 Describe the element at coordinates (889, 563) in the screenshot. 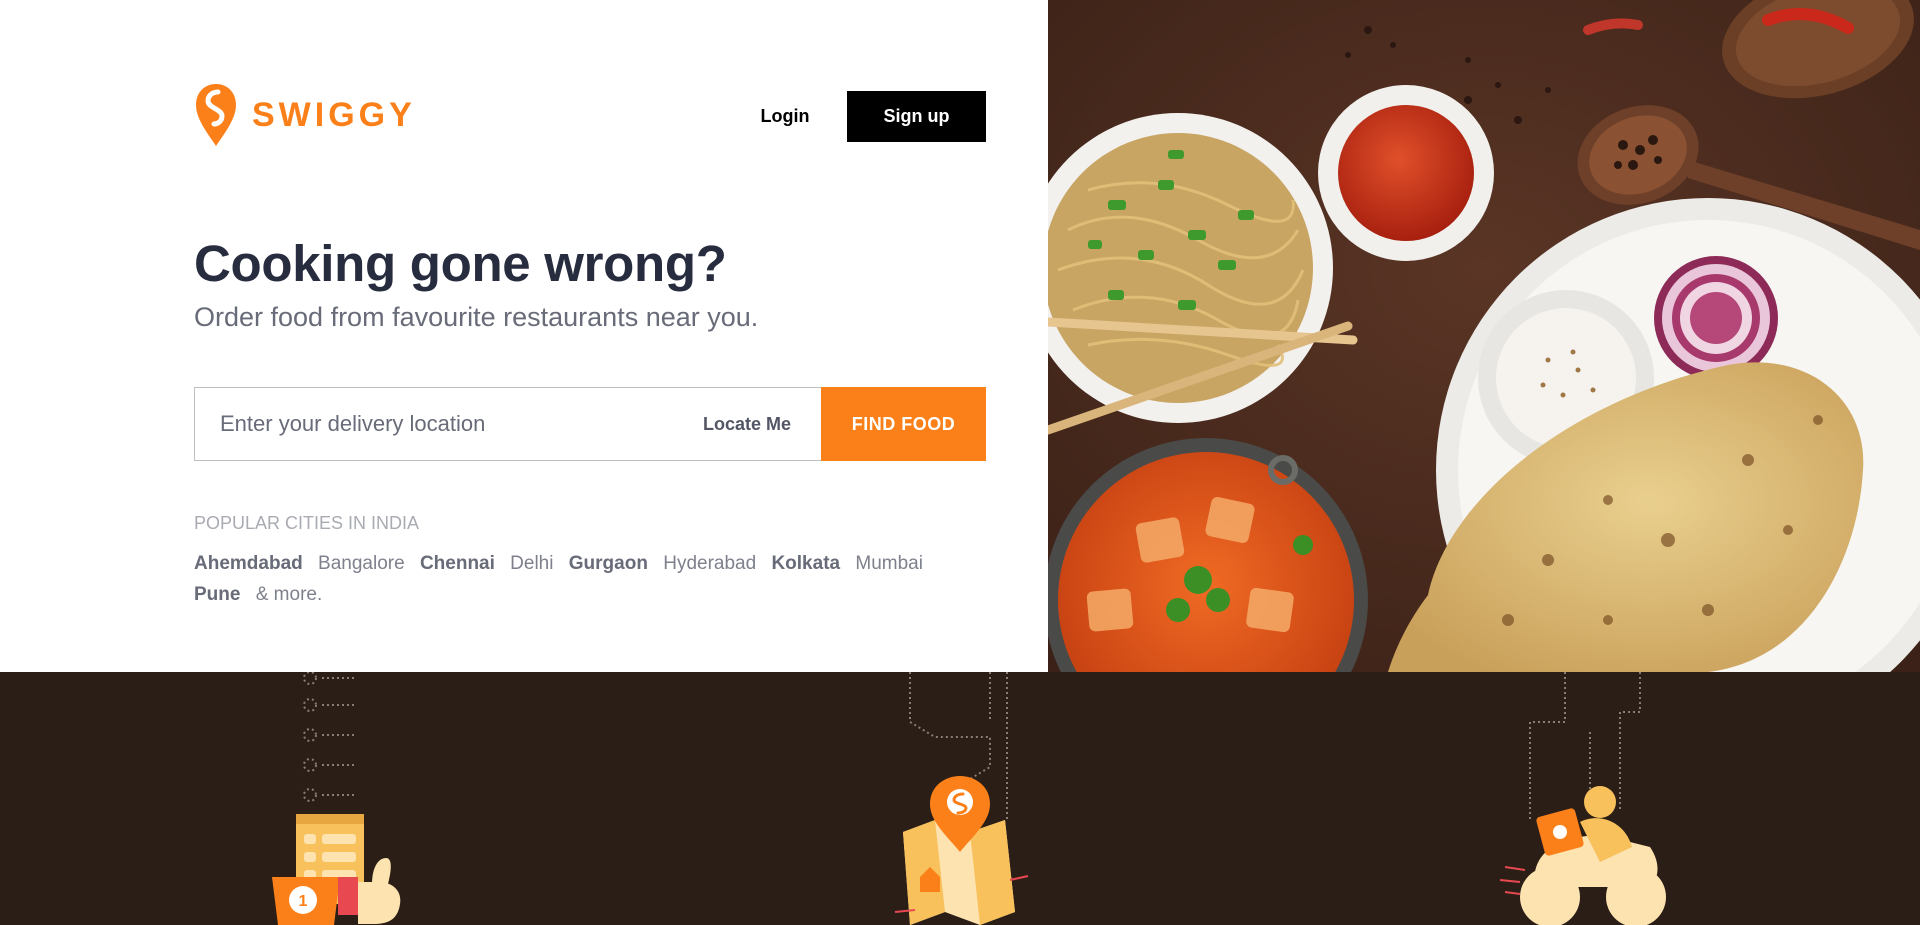

I see `city-link-mumbai: Mumbai` at that location.